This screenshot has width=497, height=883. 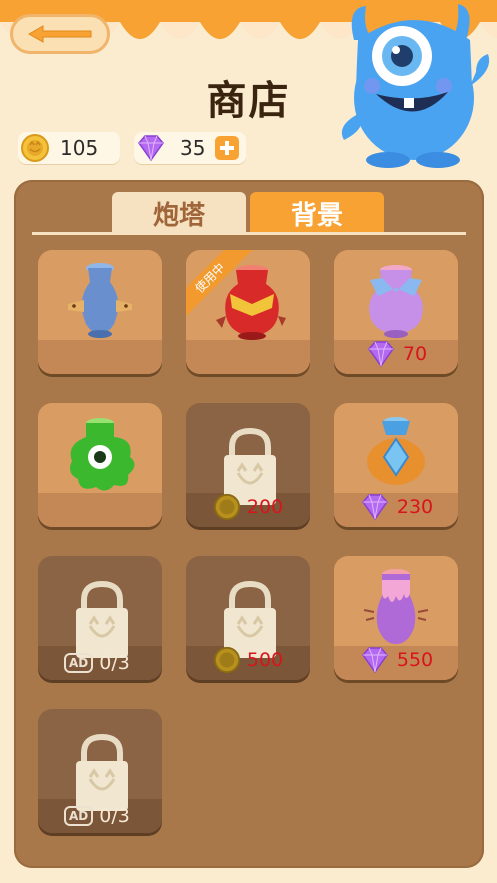 I want to click on item-card-locked-vase-9: AD 0/3, so click(x=100, y=771).